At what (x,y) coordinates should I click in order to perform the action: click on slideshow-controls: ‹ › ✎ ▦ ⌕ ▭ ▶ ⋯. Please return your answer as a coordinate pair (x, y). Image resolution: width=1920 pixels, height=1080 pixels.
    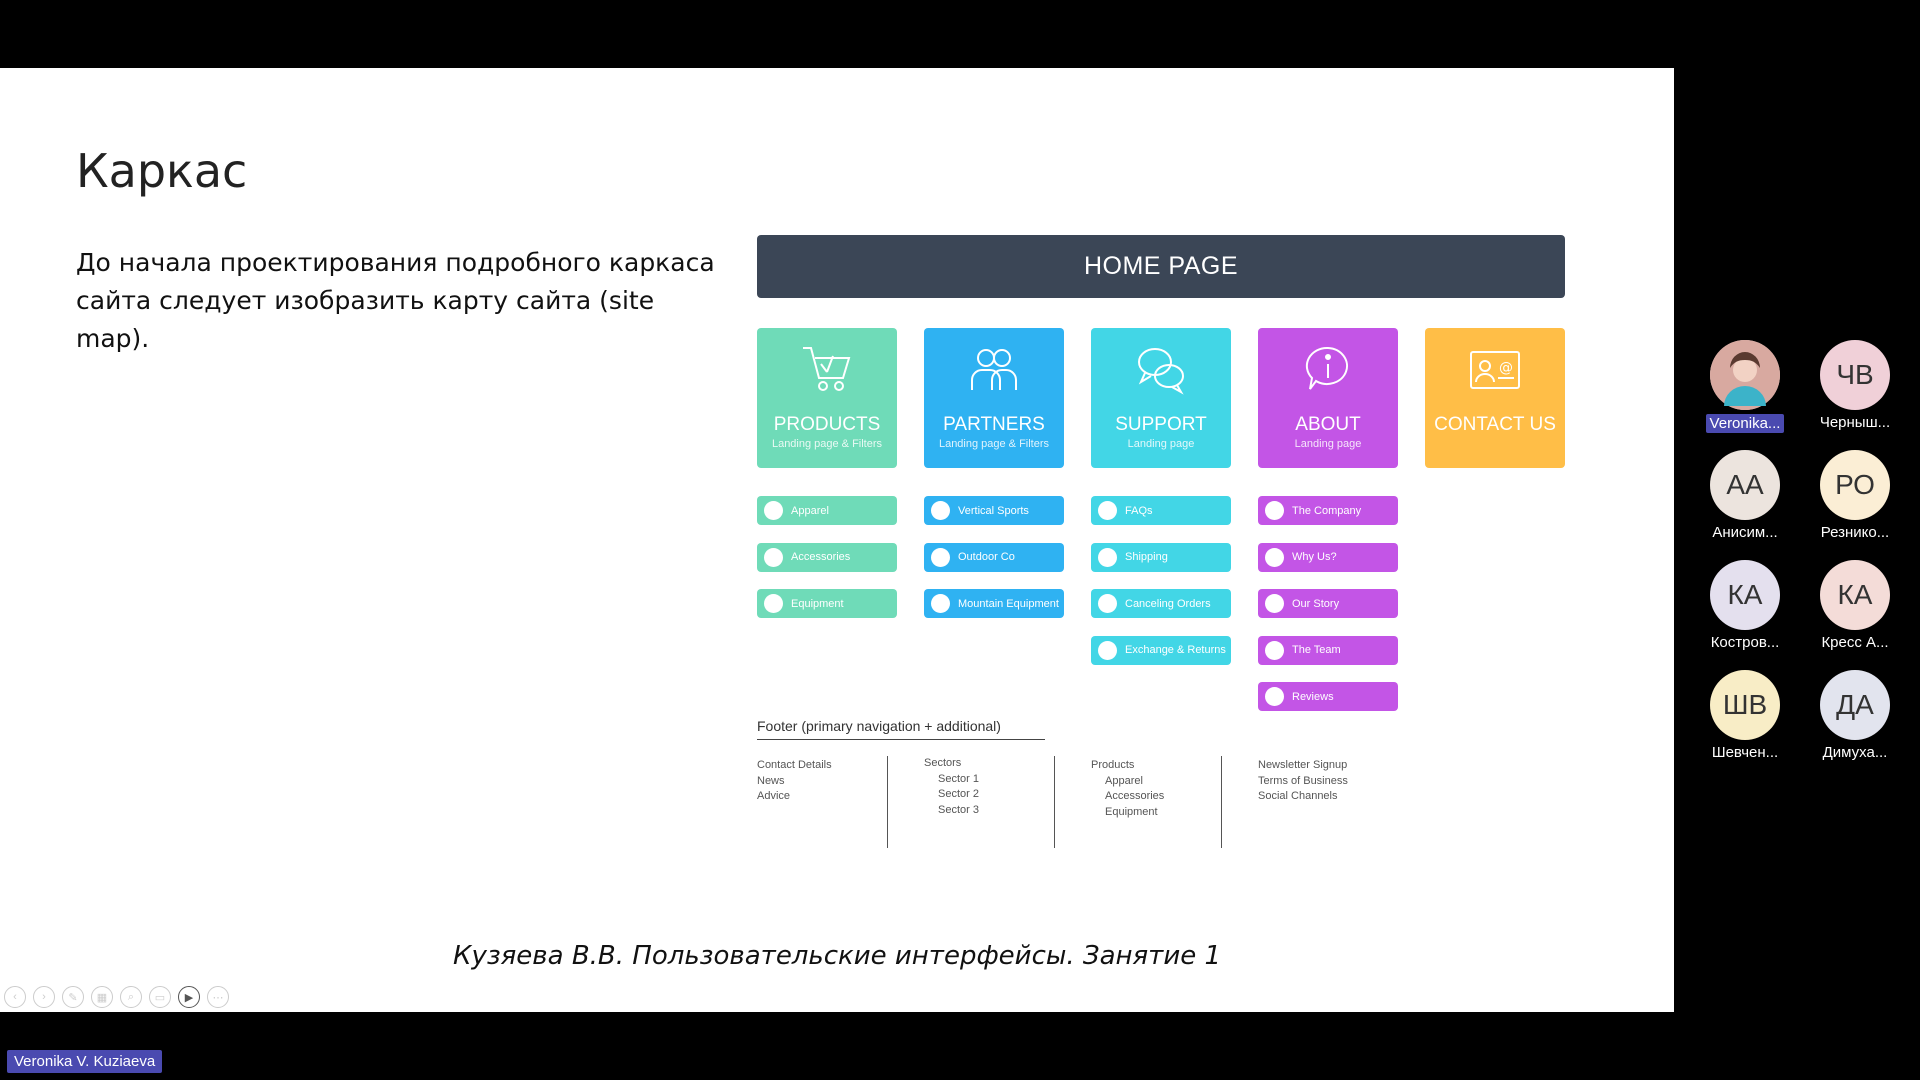
    Looking at the image, I should click on (116, 997).